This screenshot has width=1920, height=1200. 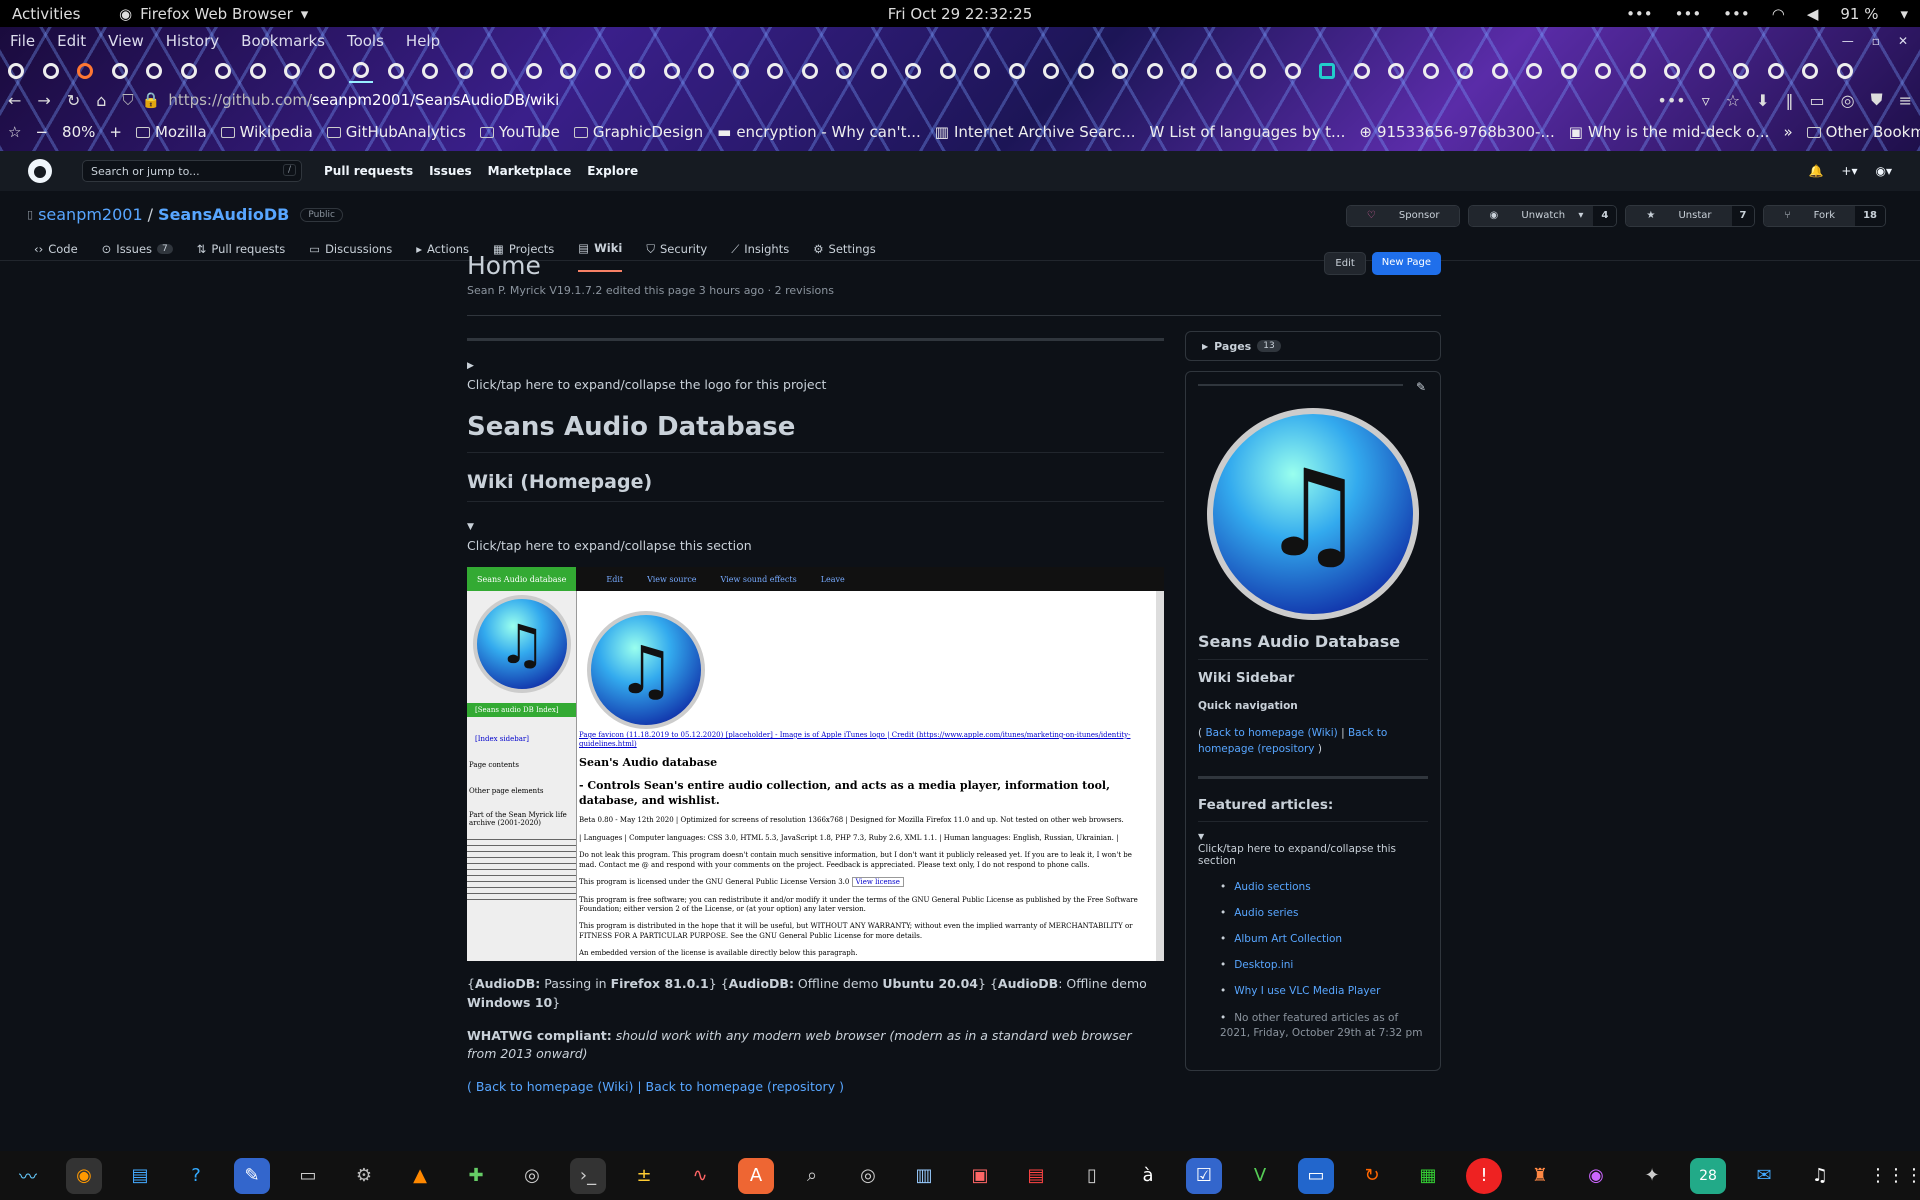 I want to click on sidebar-icon: ▭, so click(x=1816, y=100).